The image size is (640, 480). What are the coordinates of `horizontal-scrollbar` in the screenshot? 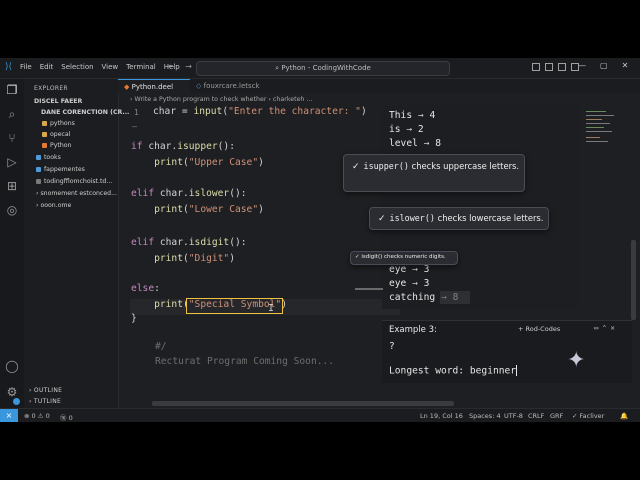 It's located at (303, 403).